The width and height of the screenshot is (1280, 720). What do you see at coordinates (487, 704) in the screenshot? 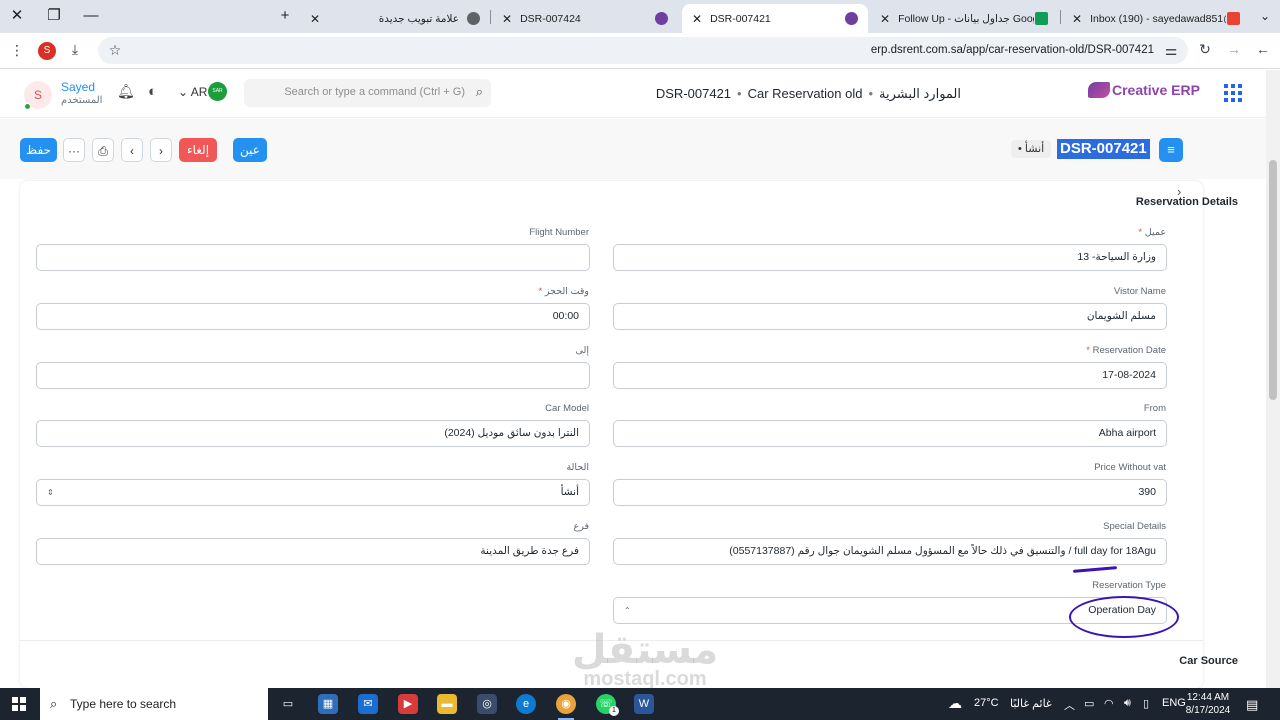
I see `app-icon: ◎` at bounding box center [487, 704].